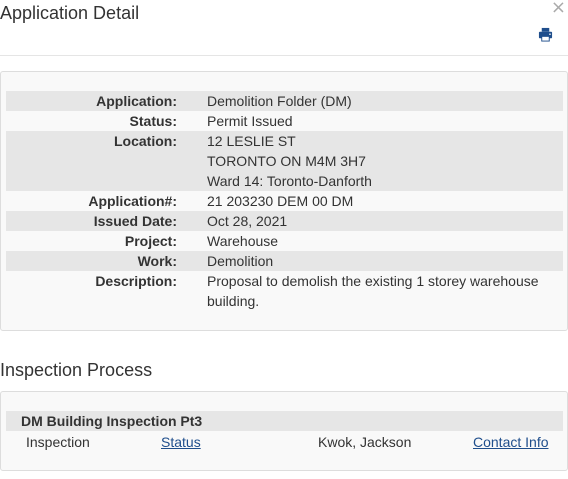  What do you see at coordinates (153, 121) in the screenshot?
I see `detail-label: Status:` at bounding box center [153, 121].